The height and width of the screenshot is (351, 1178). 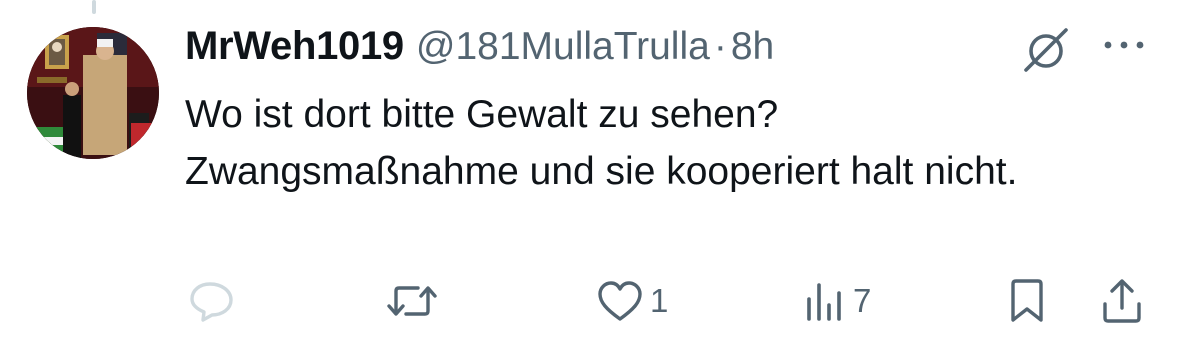 What do you see at coordinates (294, 46) in the screenshot?
I see `display-name: MrWeh1019` at bounding box center [294, 46].